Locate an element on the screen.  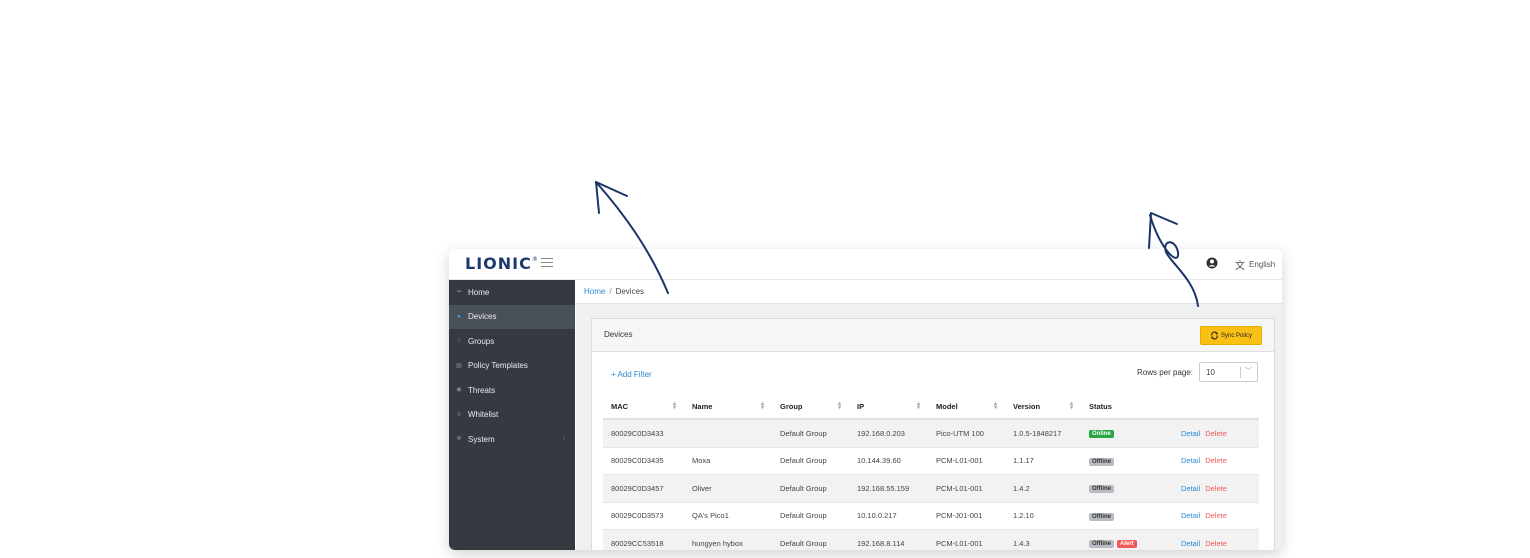
sidebar-item-label: Threats is located at coordinates (482, 390).